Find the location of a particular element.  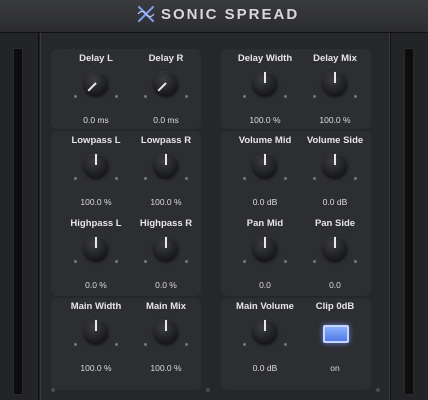

volume-mid-label: Volume Mid is located at coordinates (265, 140).